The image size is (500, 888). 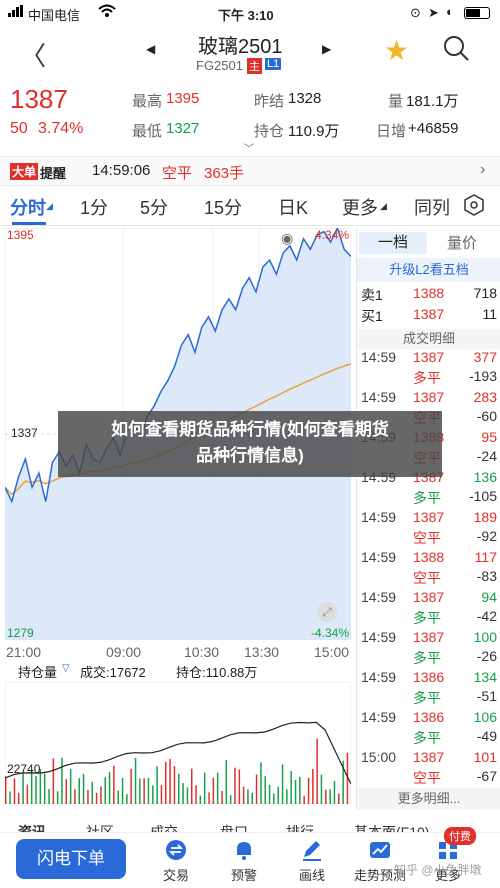 What do you see at coordinates (287, 238) in the screenshot?
I see `eye-icon: ◉` at bounding box center [287, 238].